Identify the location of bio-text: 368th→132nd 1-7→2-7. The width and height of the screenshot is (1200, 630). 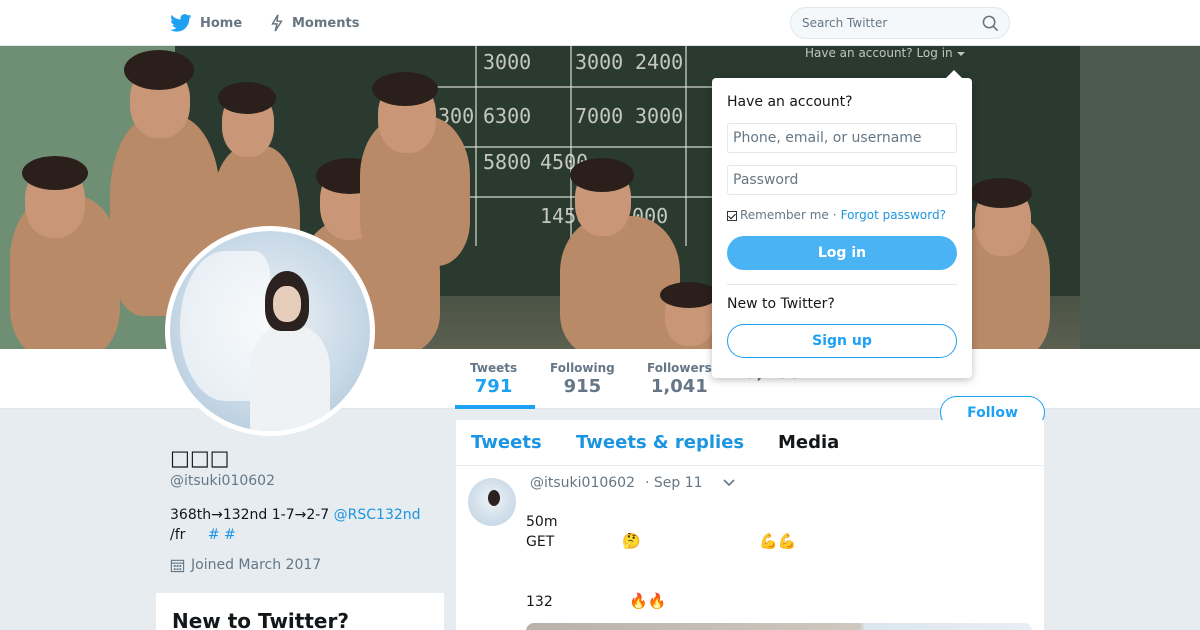
(252, 515).